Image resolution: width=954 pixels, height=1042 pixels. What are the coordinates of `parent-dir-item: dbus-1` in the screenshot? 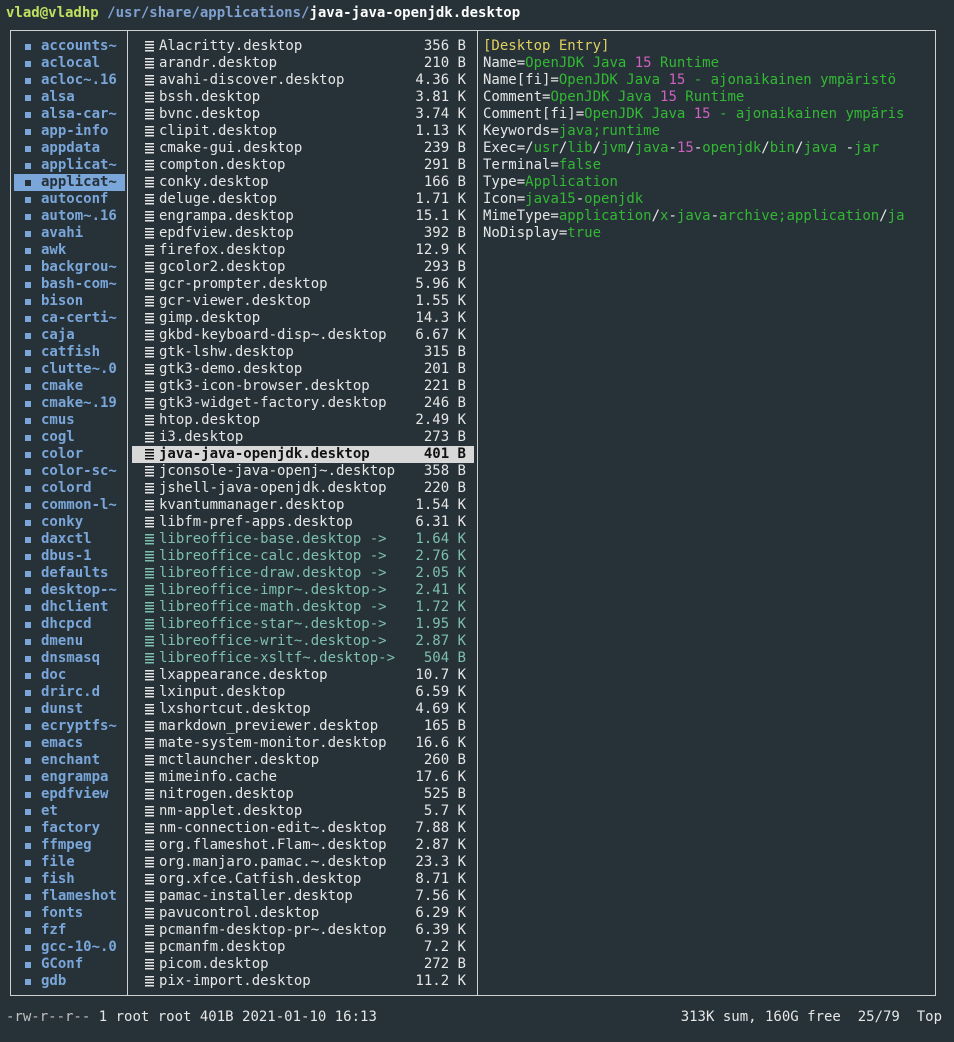 It's located at (69, 556).